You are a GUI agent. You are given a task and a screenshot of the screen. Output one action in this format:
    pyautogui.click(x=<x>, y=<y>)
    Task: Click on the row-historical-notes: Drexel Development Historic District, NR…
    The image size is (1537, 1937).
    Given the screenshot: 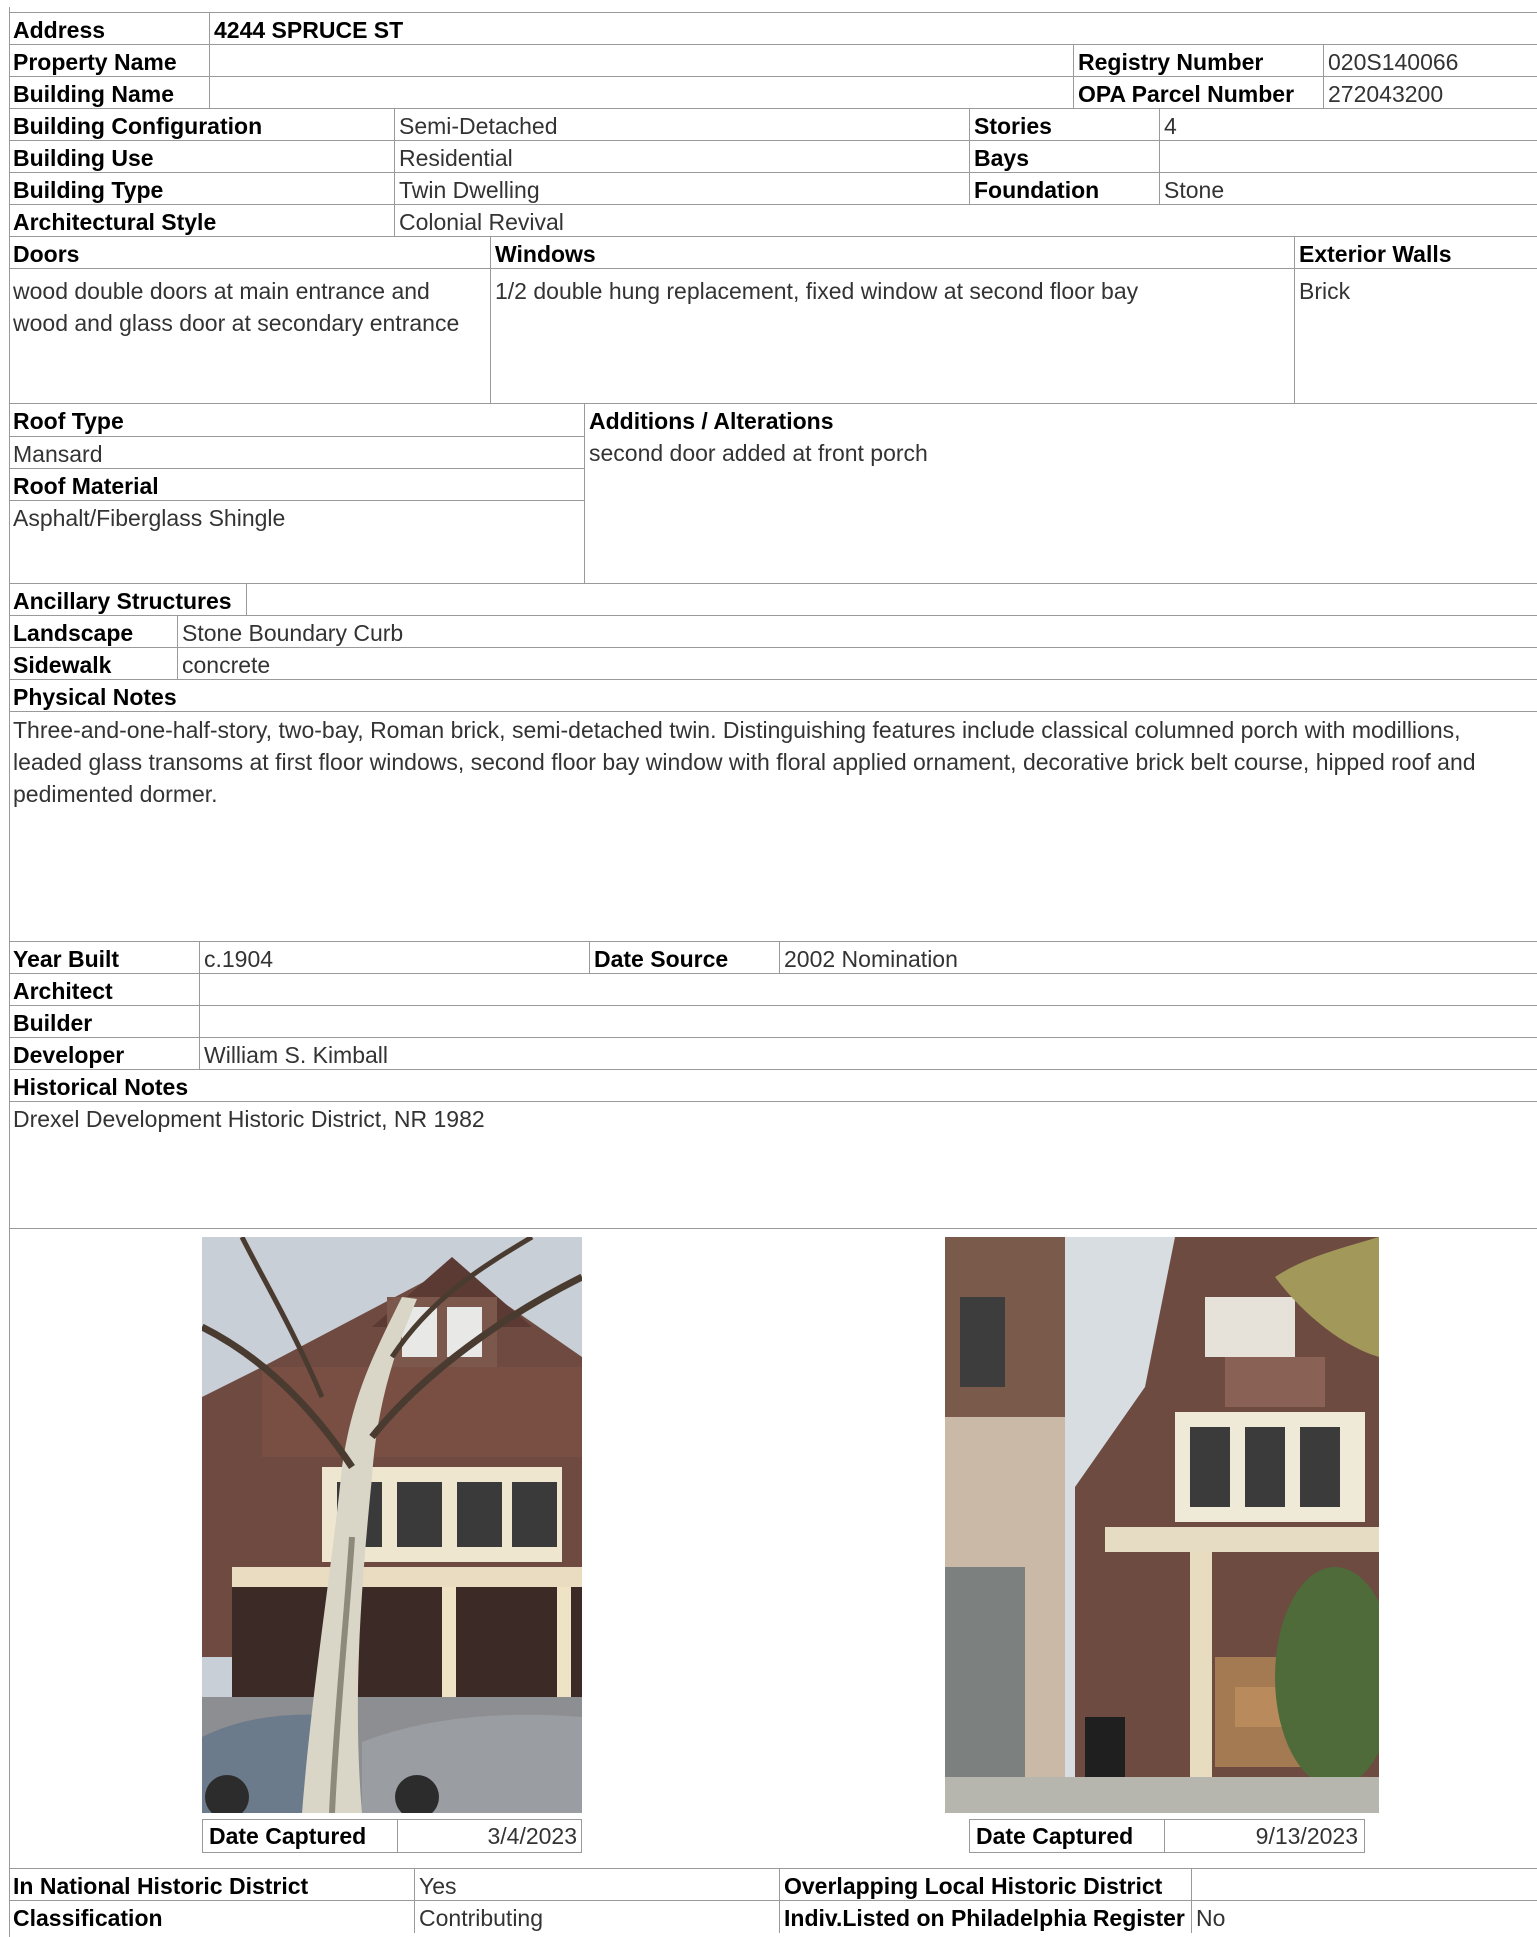 What is the action you would take?
    pyautogui.click(x=773, y=1165)
    